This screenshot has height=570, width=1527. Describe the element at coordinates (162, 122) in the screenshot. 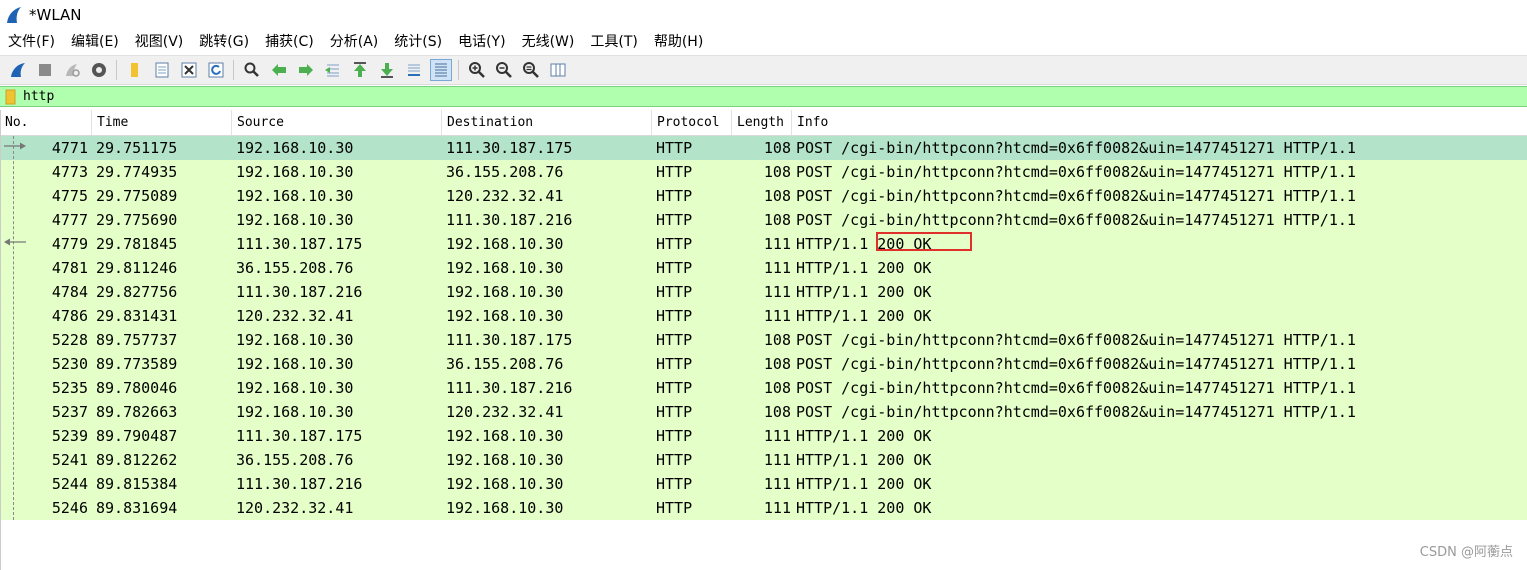

I see `column-header-time: Time` at that location.